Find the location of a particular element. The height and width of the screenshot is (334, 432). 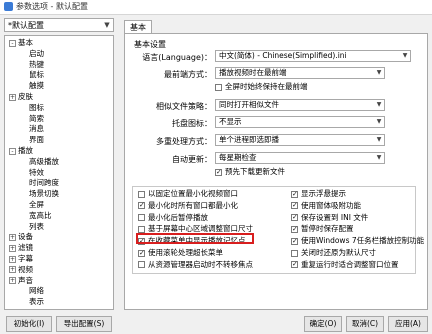

tree-item: + 设备 is located at coordinates (21, 237).